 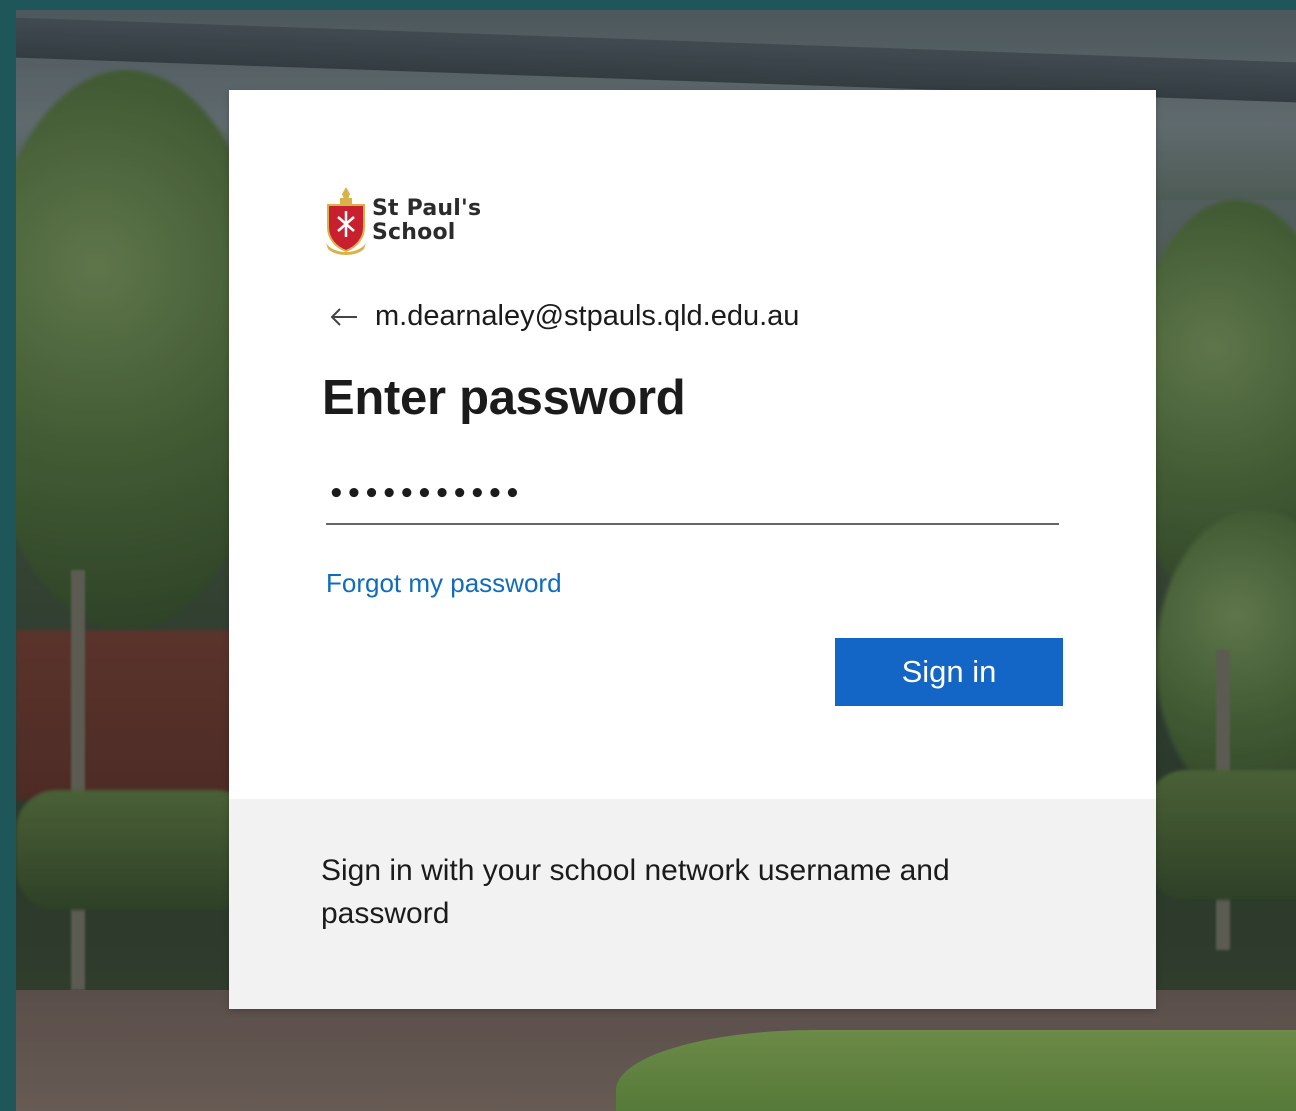 I want to click on account-identity: m.dearnaley@stpauls.qld.edu.au, so click(x=564, y=316).